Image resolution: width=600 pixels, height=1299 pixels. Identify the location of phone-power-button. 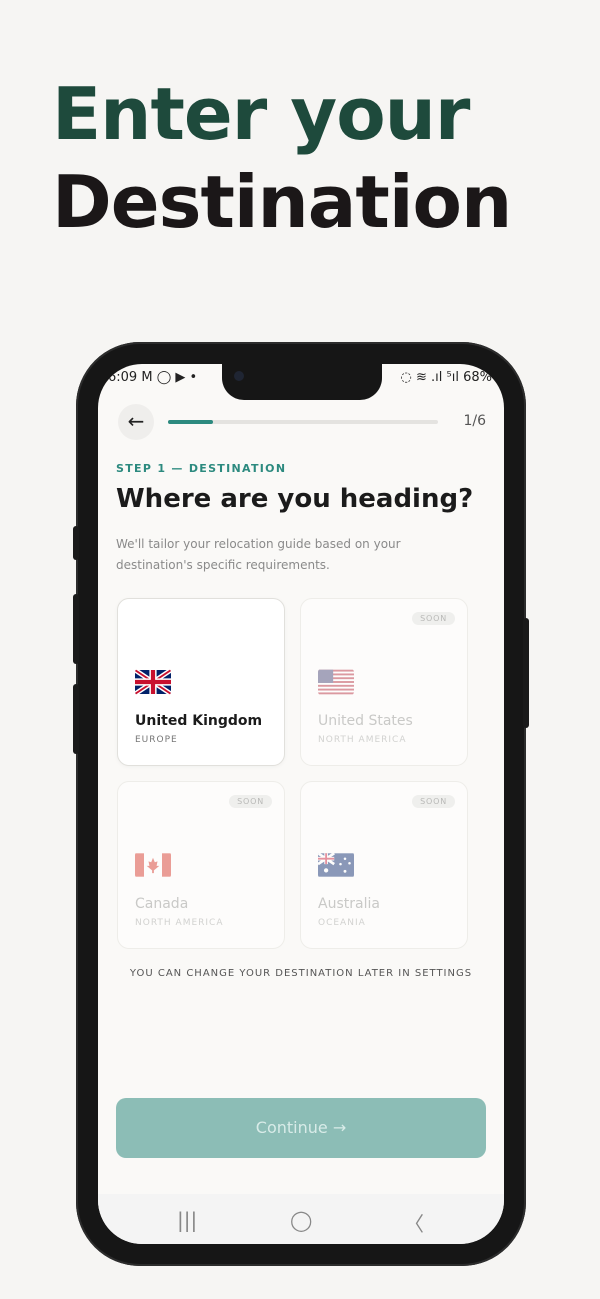
(526, 673).